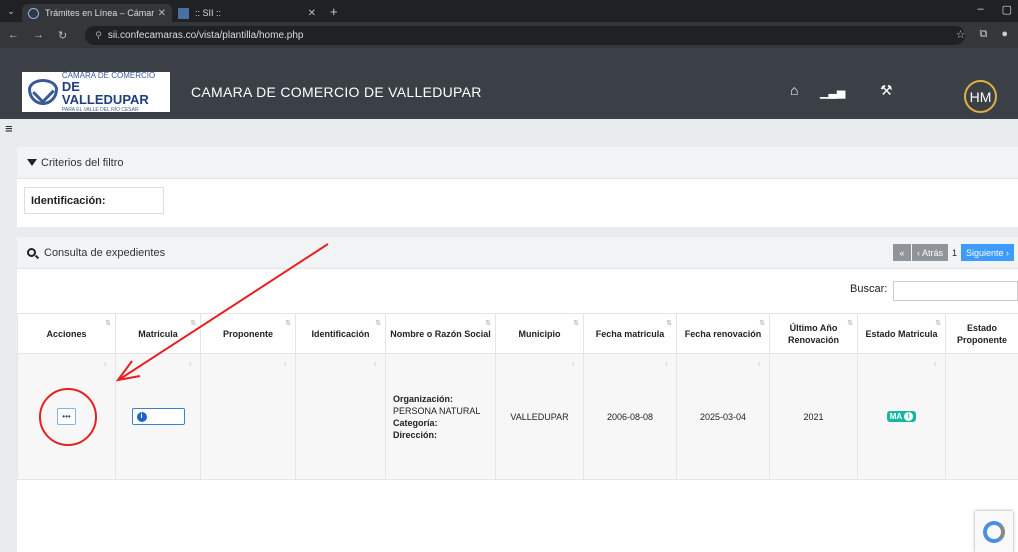  What do you see at coordinates (183, 13) in the screenshot?
I see `site-icon` at bounding box center [183, 13].